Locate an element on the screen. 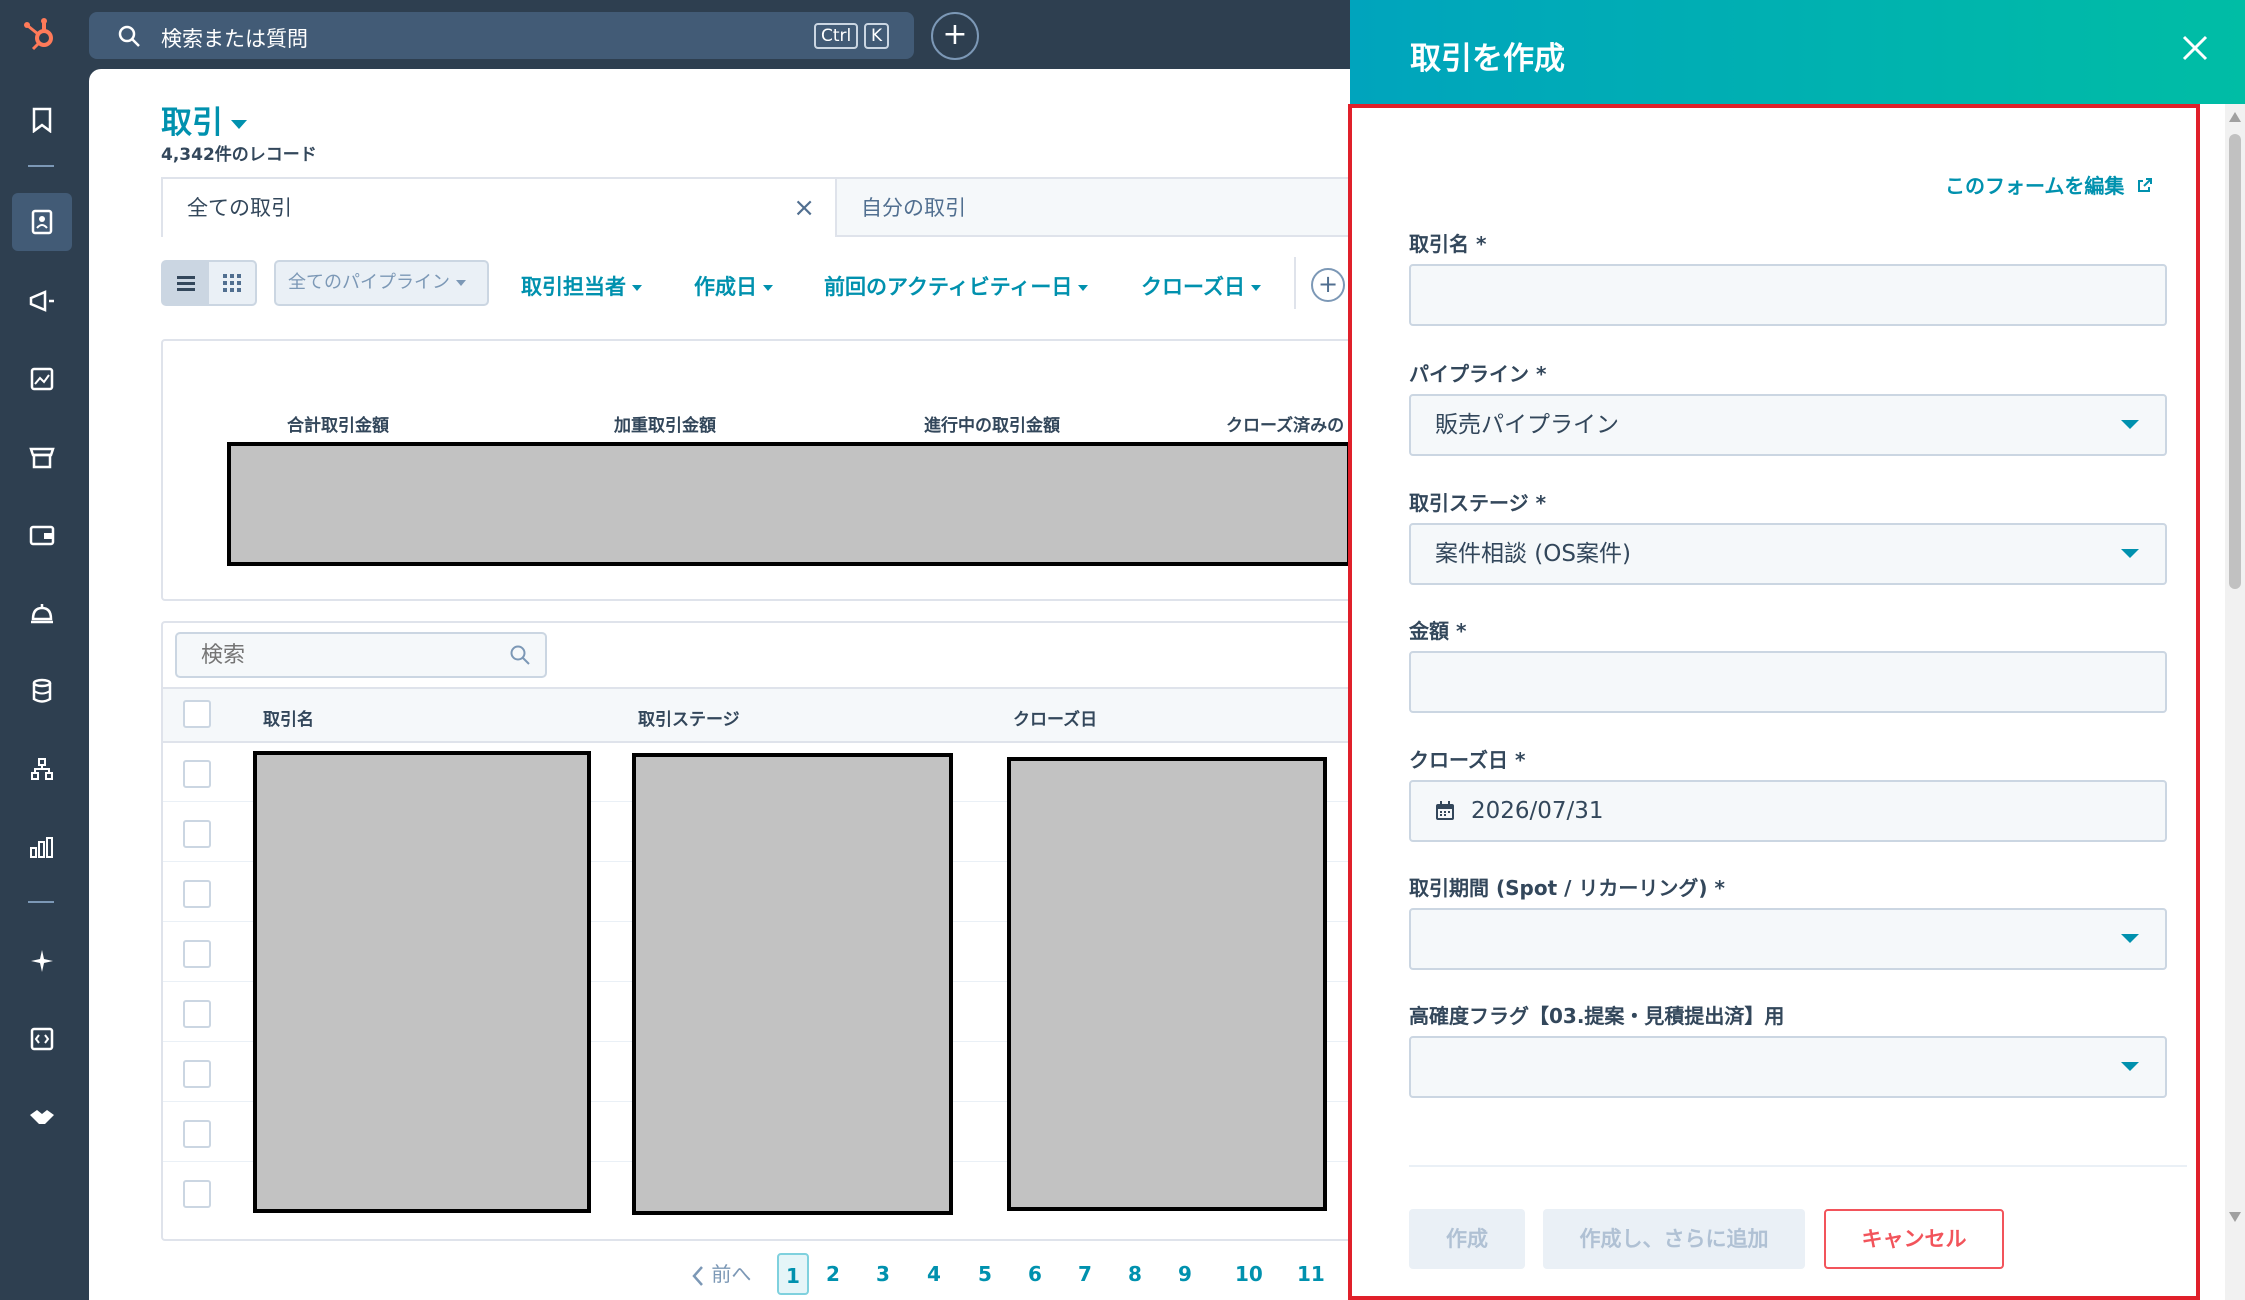 This screenshot has width=2245, height=1300. summary-weighted-amount-label: 加重取引金額 is located at coordinates (665, 426).